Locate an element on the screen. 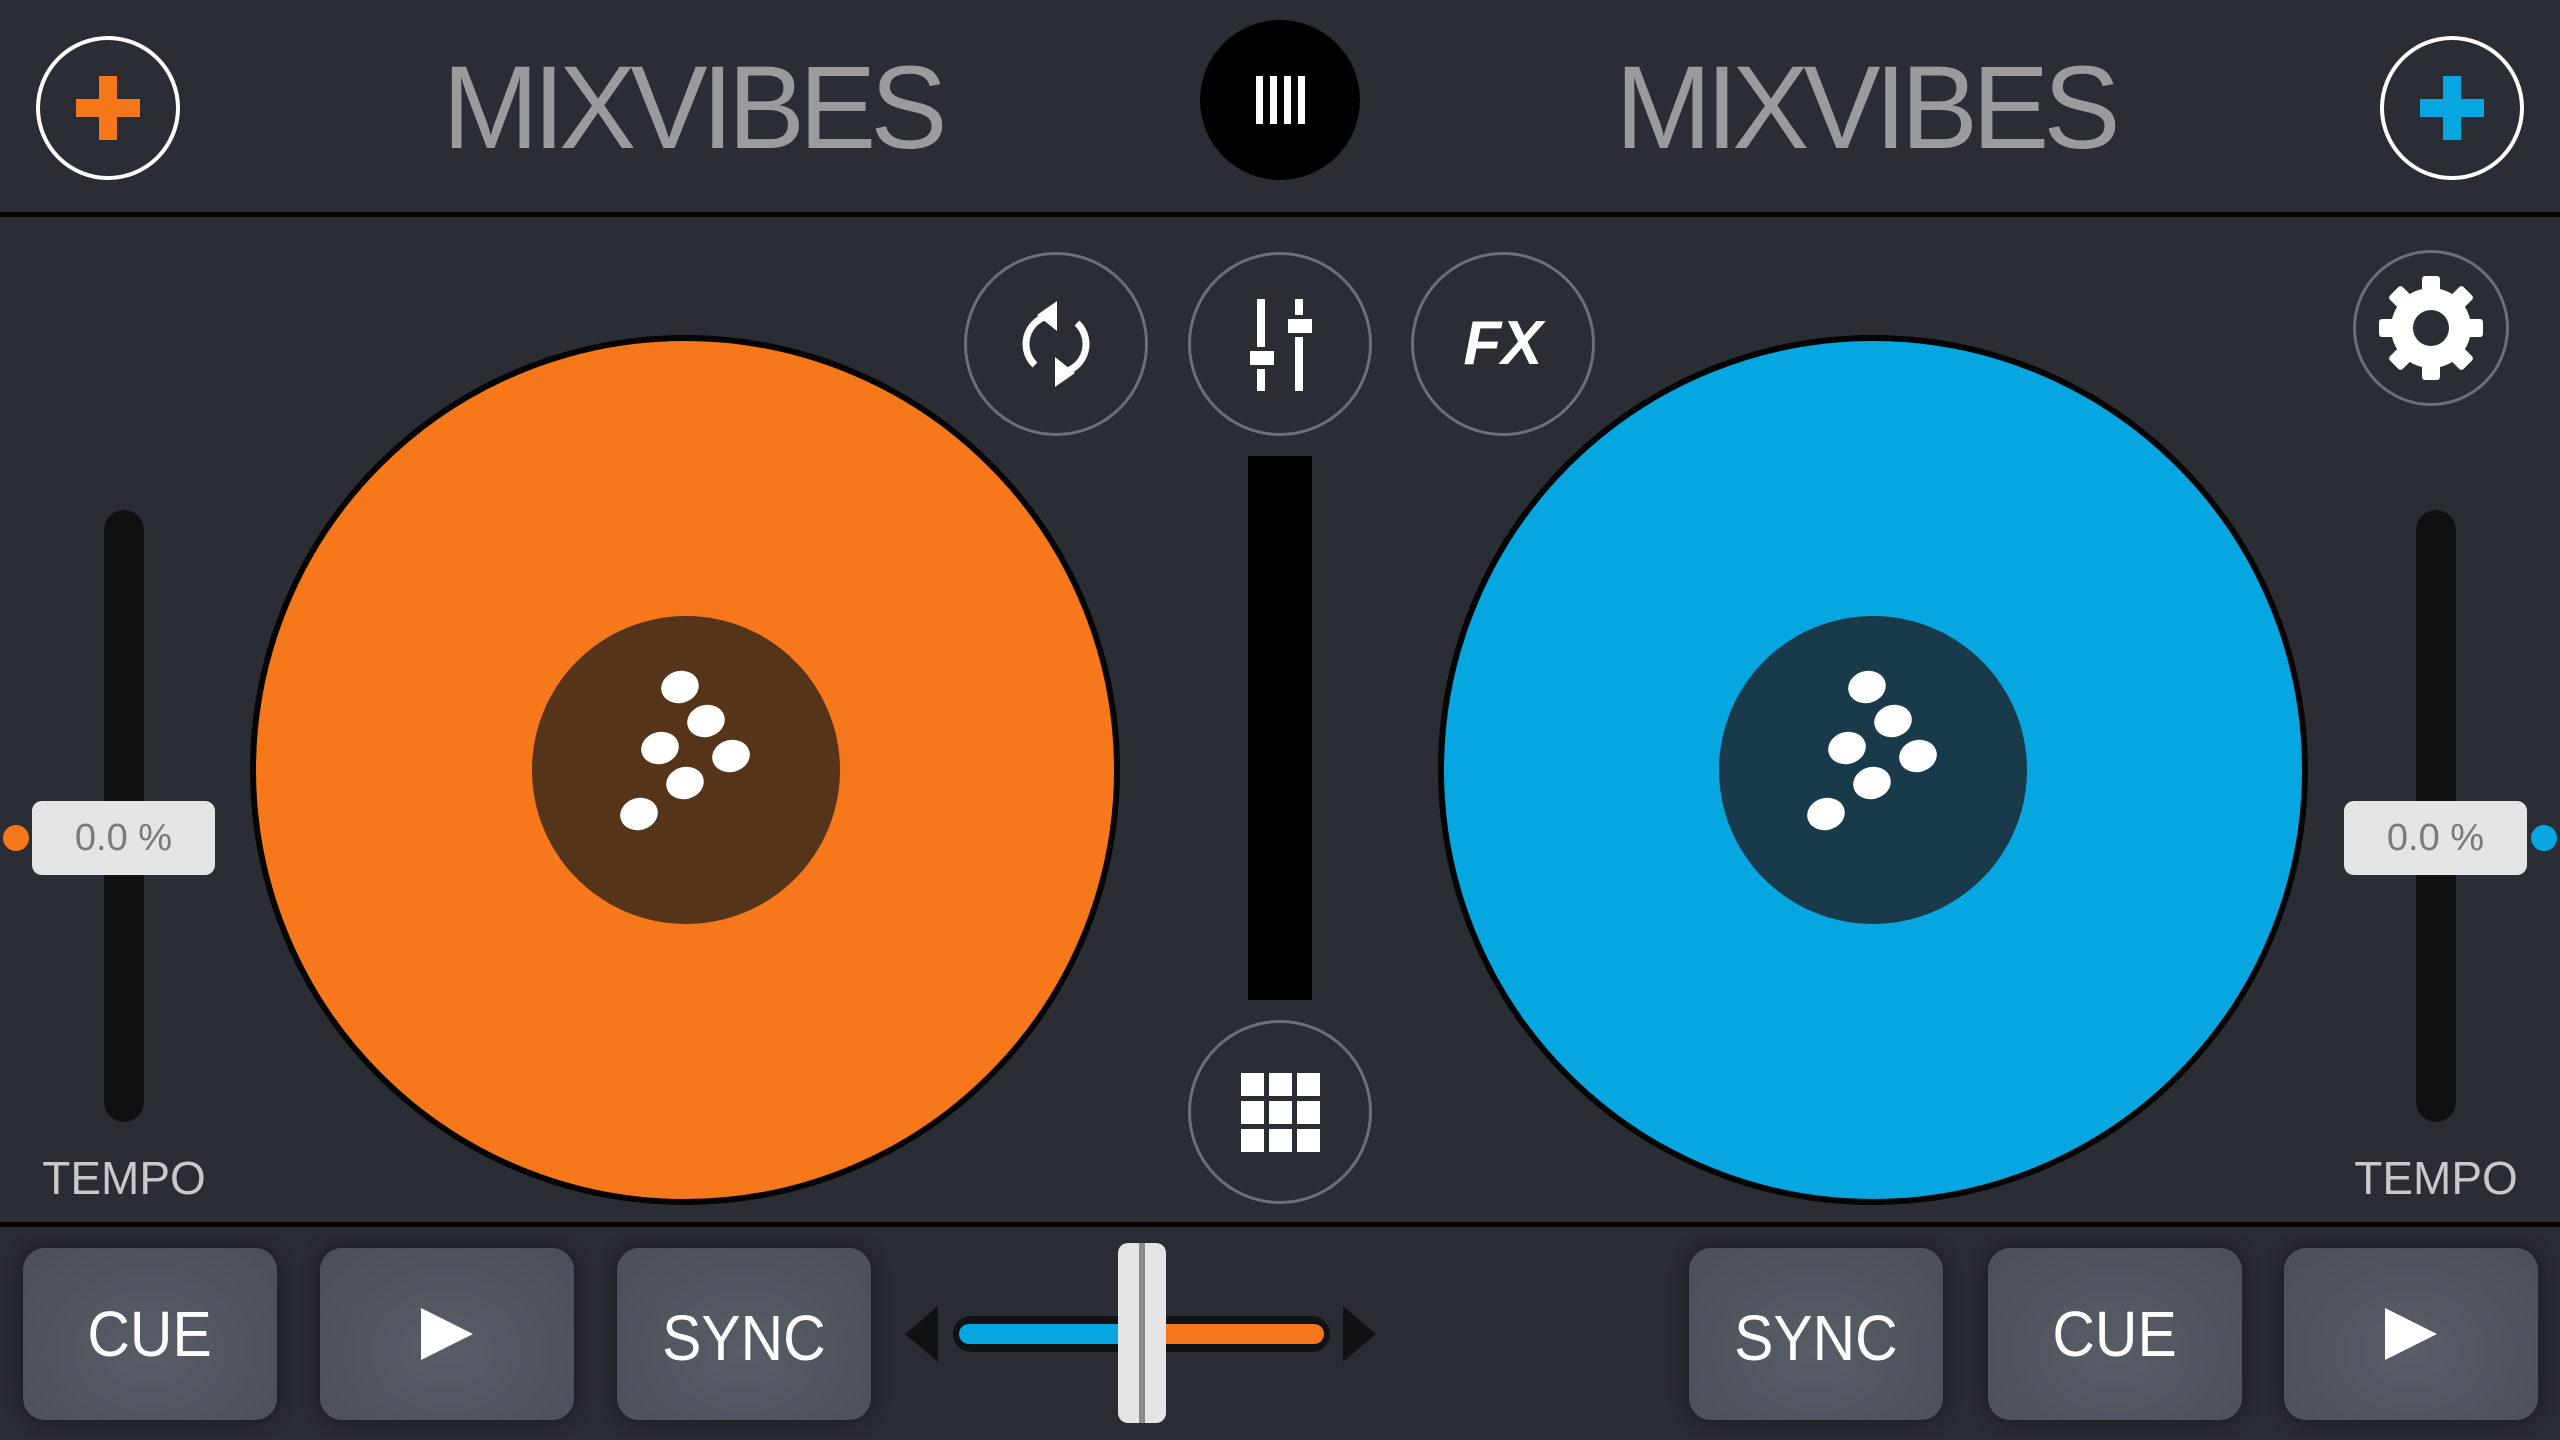 The image size is (2560, 1440). refresh-icon is located at coordinates (1056, 344).